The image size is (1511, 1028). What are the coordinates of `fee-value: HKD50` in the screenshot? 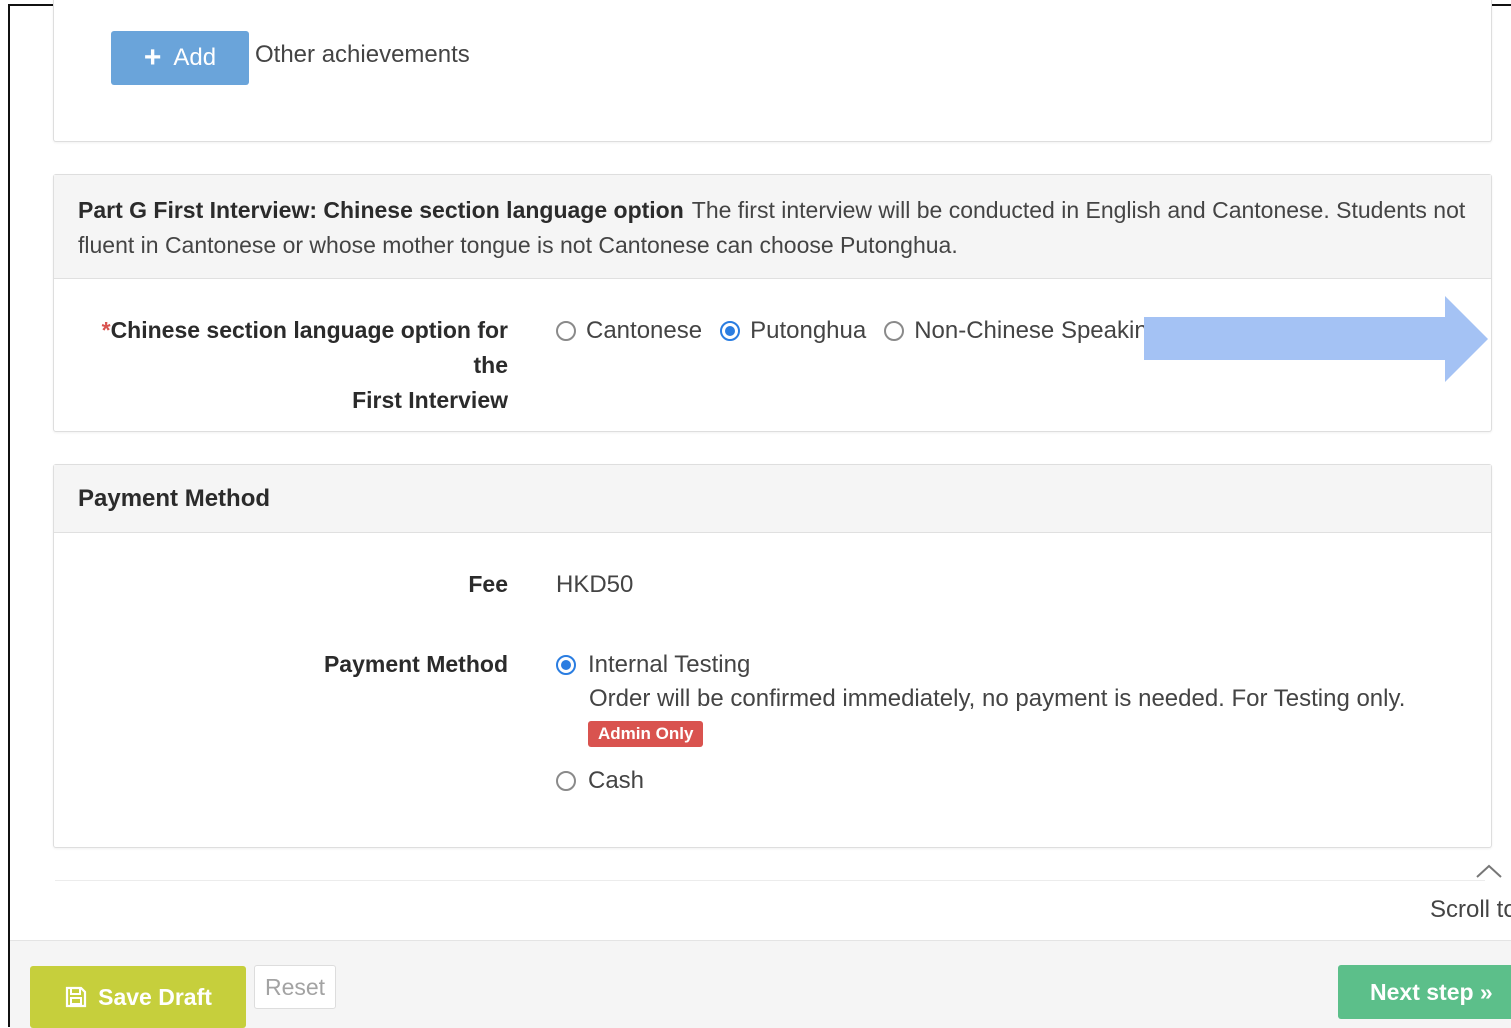 It's located at (595, 584).